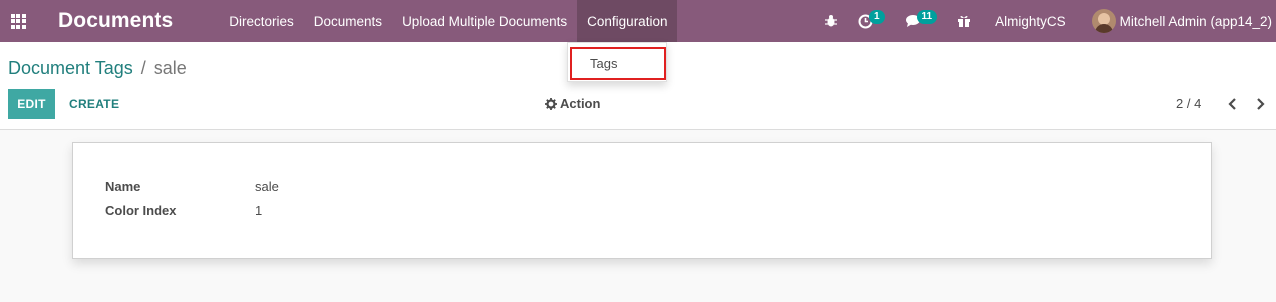 The width and height of the screenshot is (1276, 302). I want to click on gift-icon, so click(964, 21).